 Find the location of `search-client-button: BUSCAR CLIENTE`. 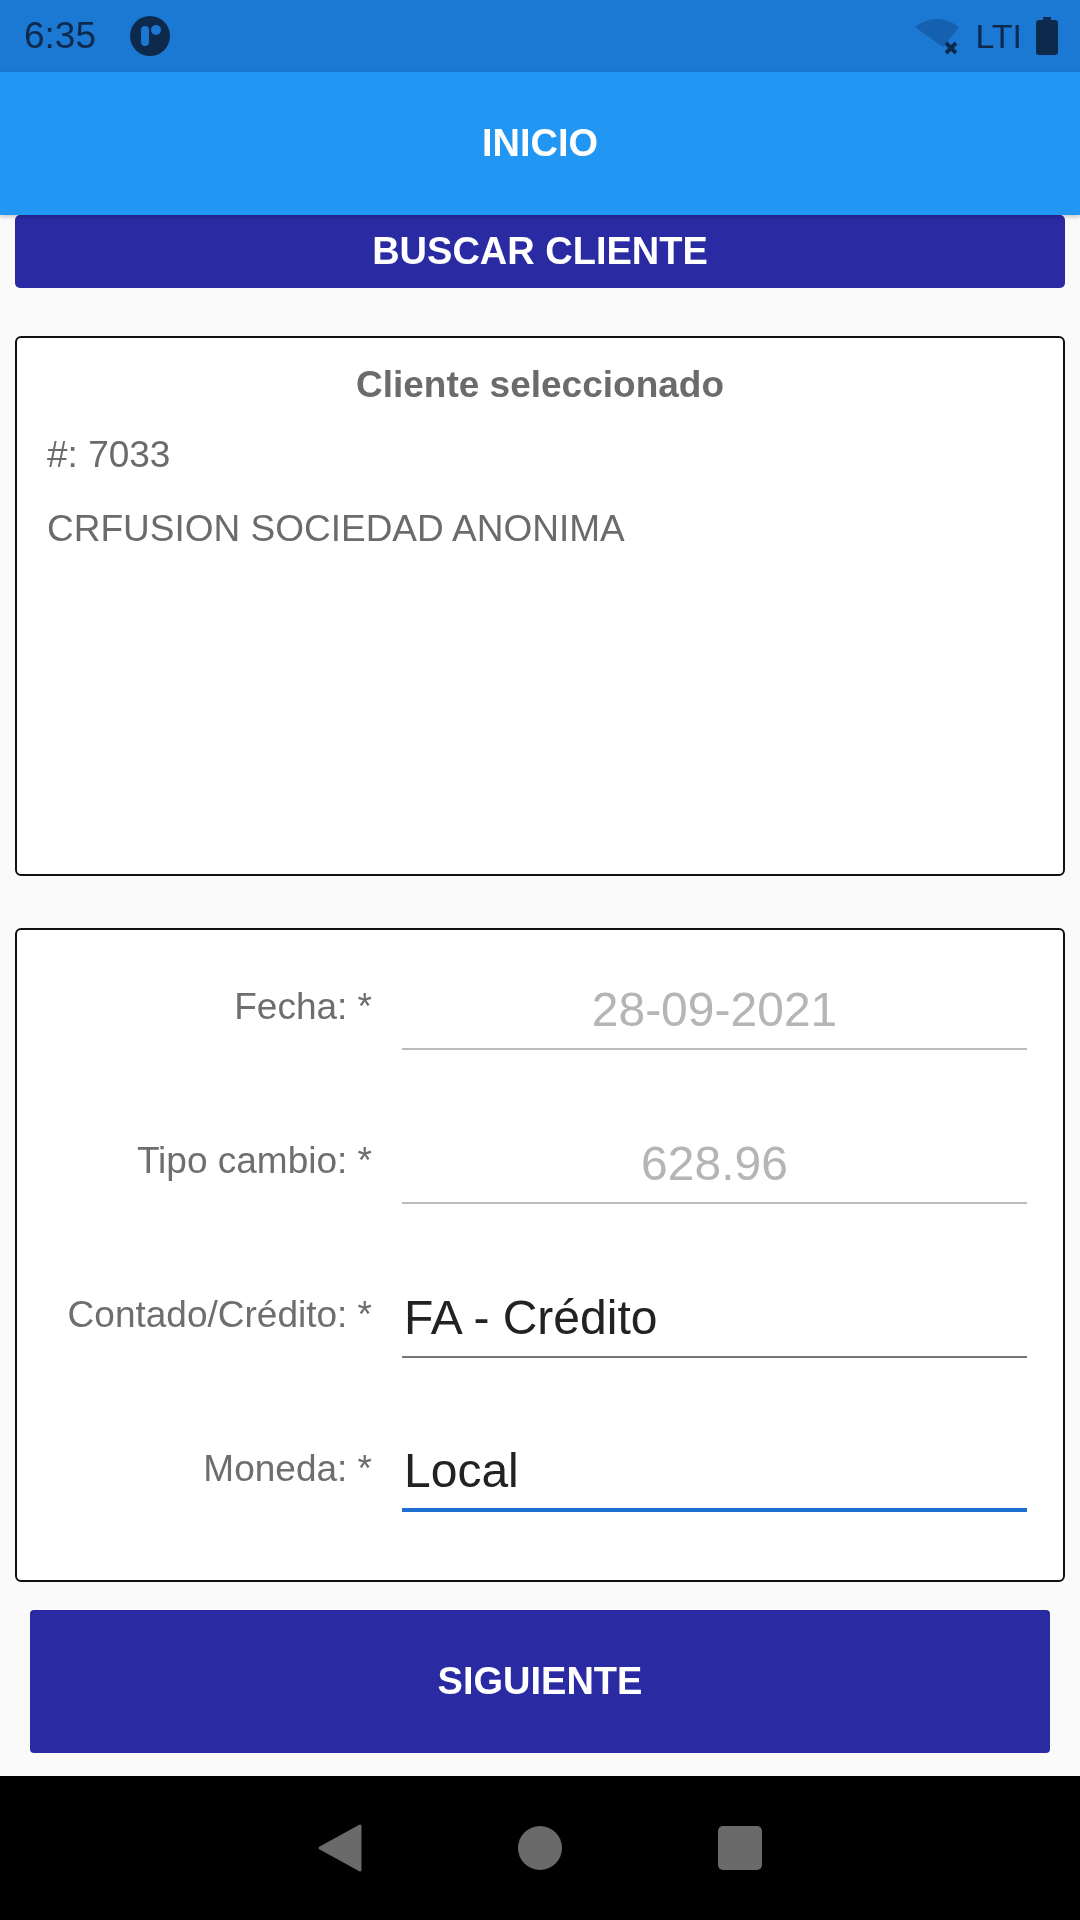

search-client-button: BUSCAR CLIENTE is located at coordinates (540, 251).